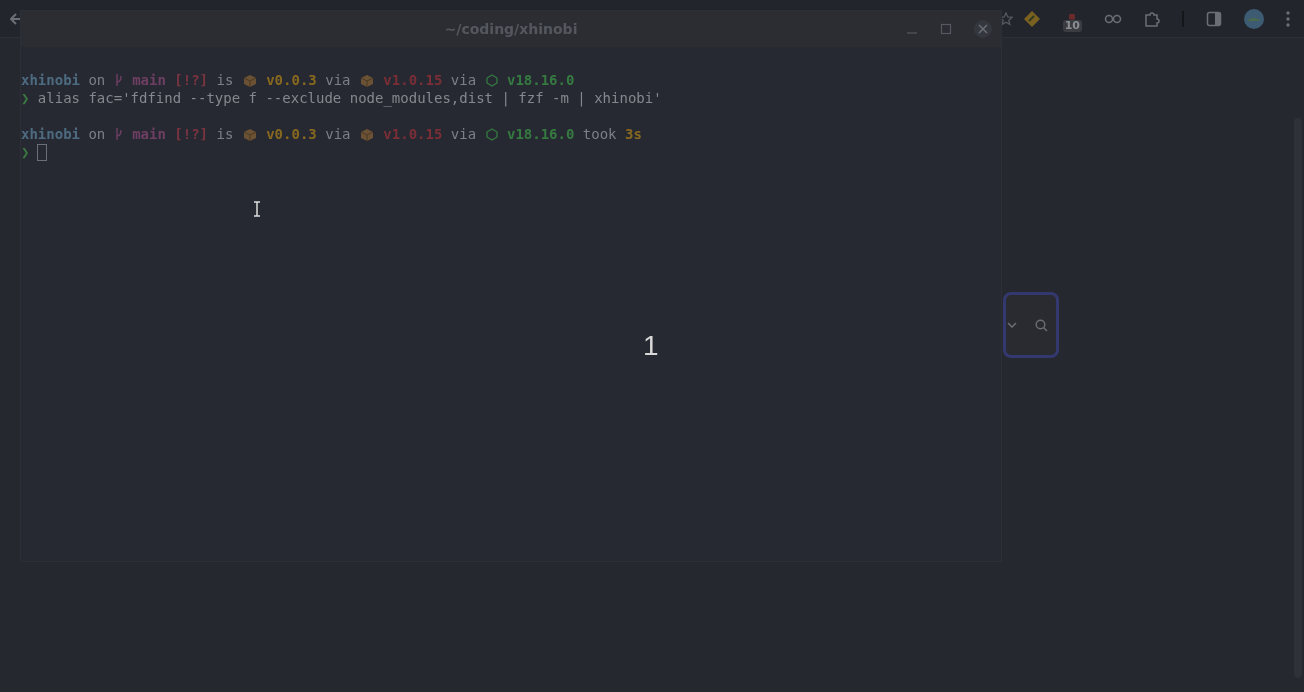 The image size is (1304, 692). I want to click on text-cursor, so click(42, 152).